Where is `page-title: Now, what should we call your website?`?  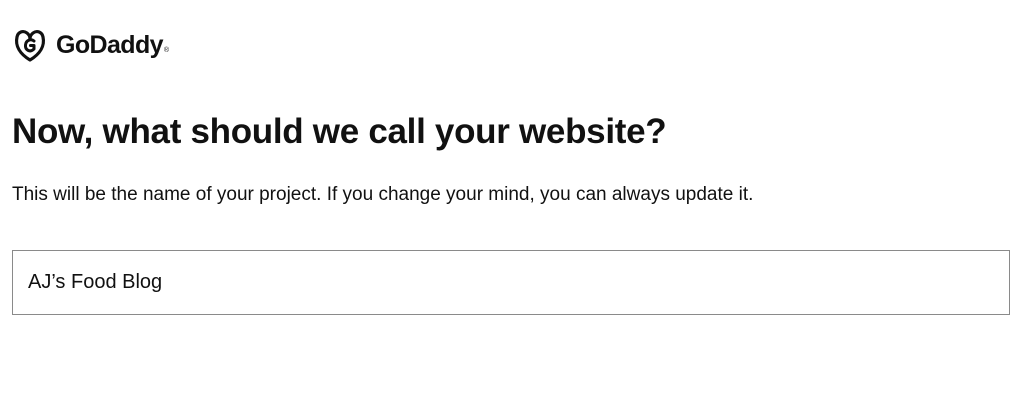
page-title: Now, what should we call your website? is located at coordinates (339, 131).